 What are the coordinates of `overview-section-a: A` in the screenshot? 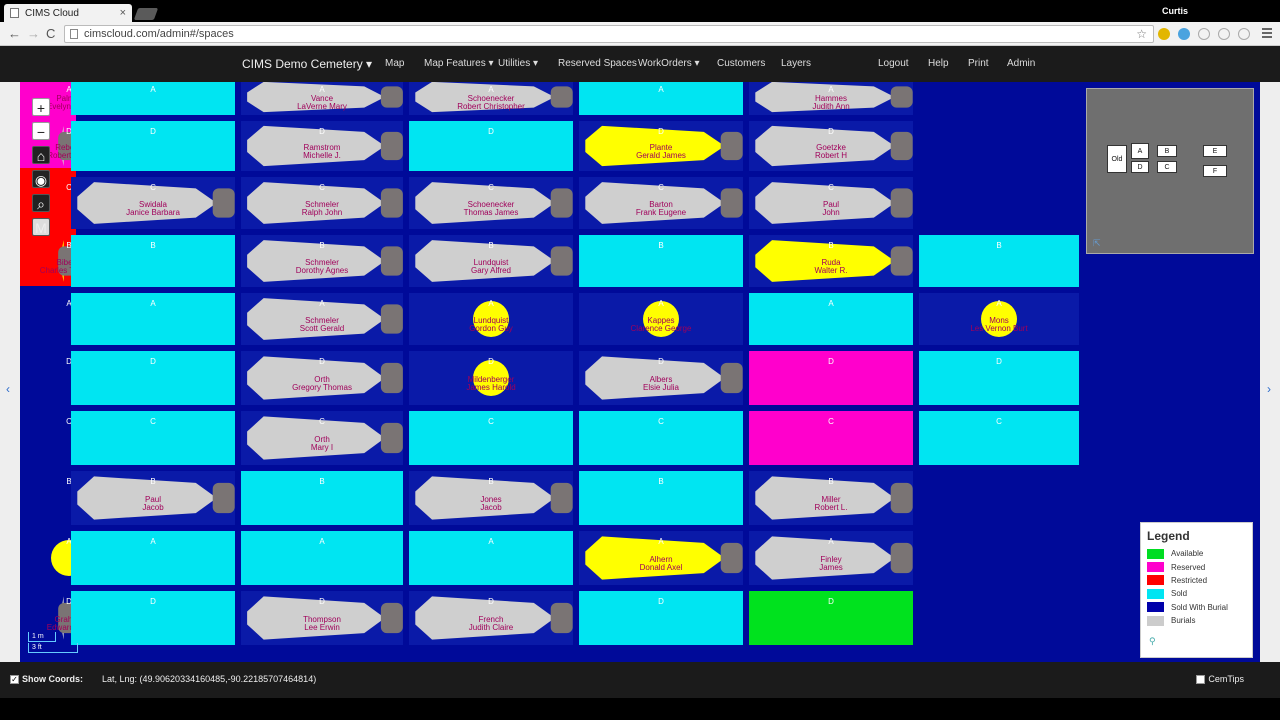 It's located at (1140, 151).